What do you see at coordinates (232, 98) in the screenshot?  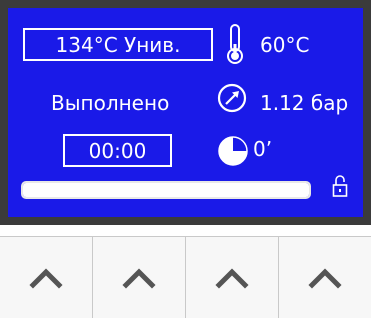 I see `pressure-gauge-icon` at bounding box center [232, 98].